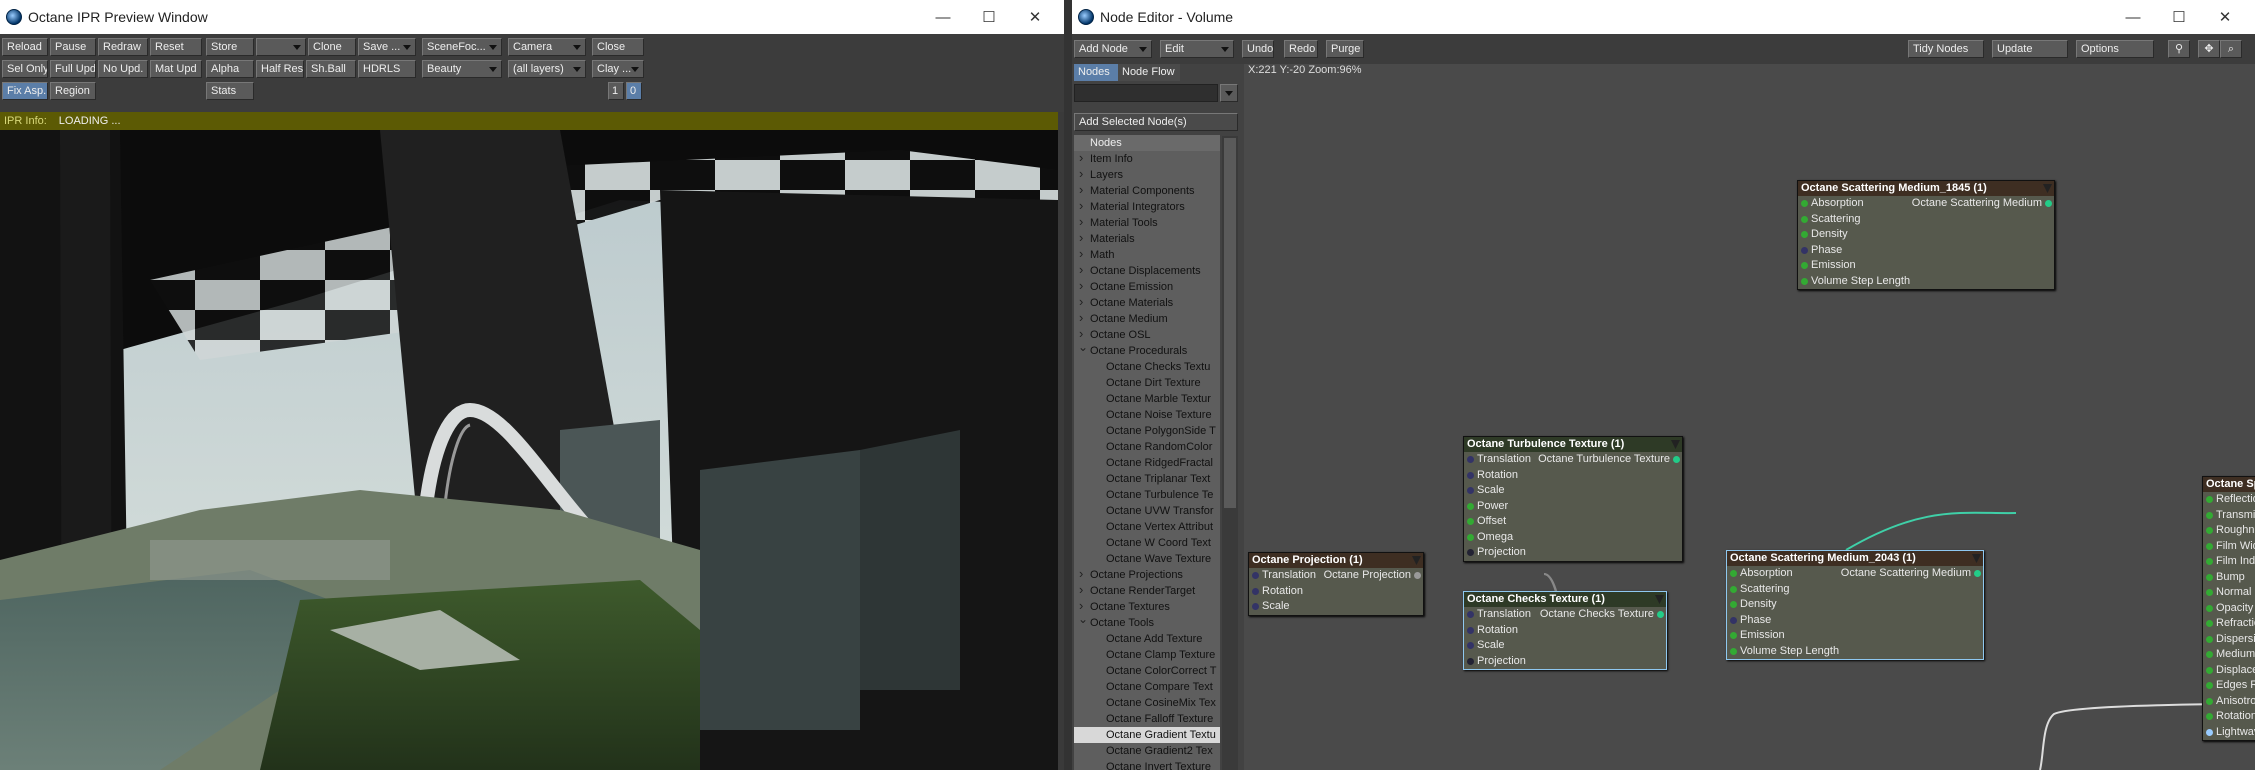  What do you see at coordinates (1147, 175) in the screenshot?
I see `tree-item: Layers` at bounding box center [1147, 175].